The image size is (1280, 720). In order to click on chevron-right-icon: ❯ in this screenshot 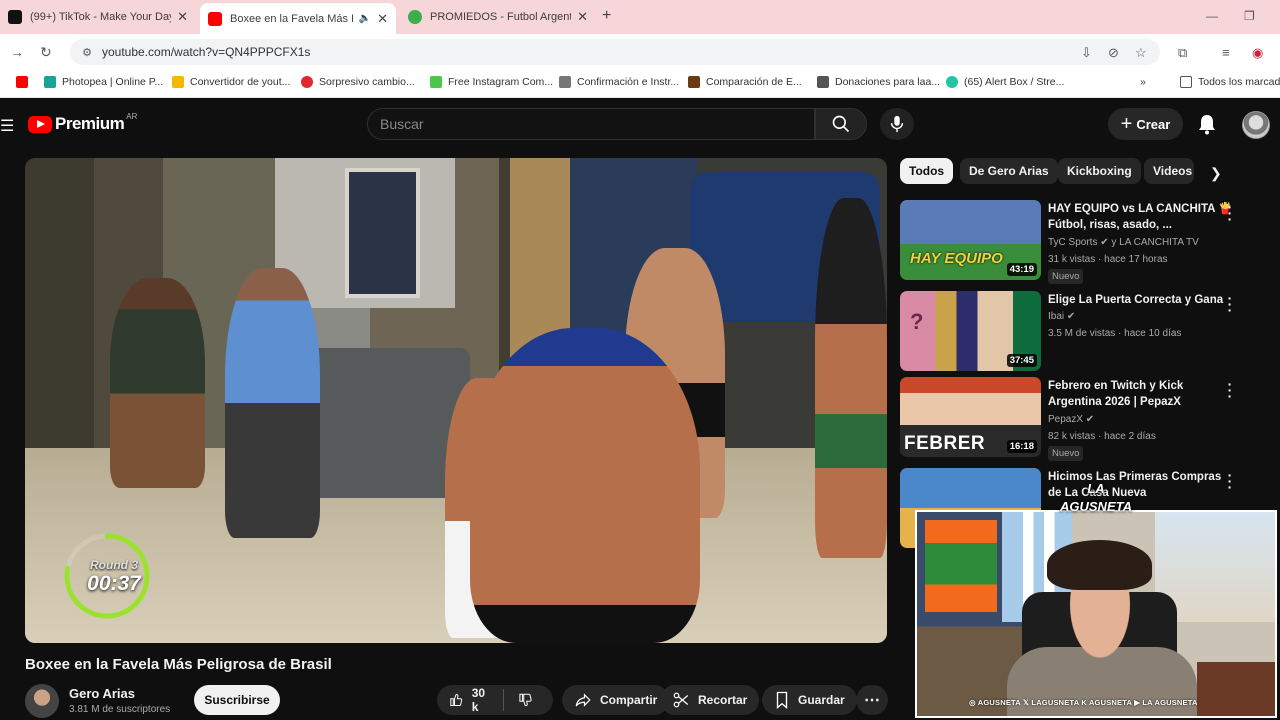, I will do `click(1216, 173)`.